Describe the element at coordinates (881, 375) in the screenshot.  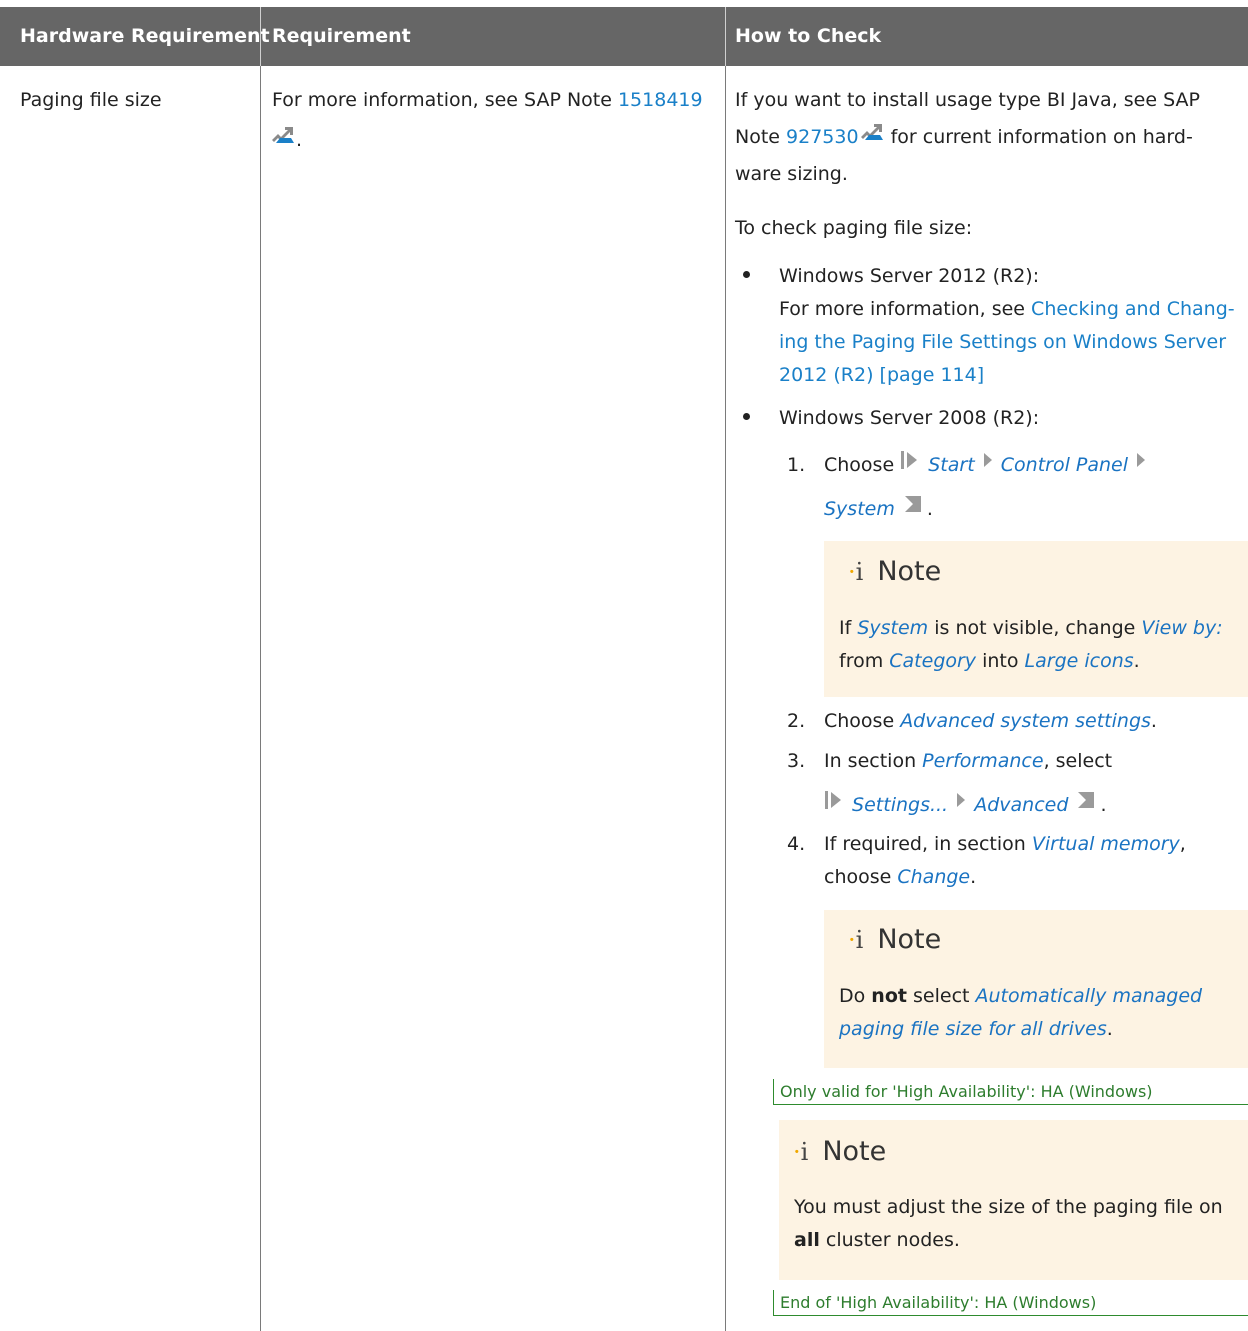
I see `checking-paging-file-link-page: 2012 (R2) [page 114]` at that location.